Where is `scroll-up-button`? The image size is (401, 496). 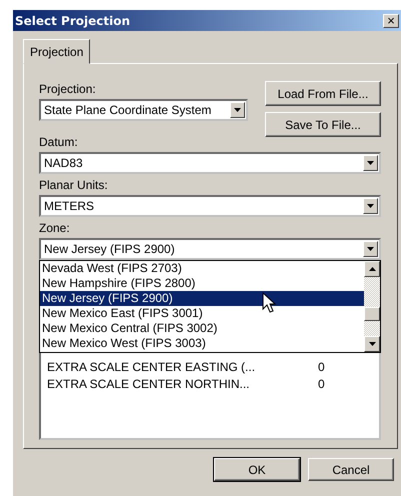 scroll-up-button is located at coordinates (372, 269).